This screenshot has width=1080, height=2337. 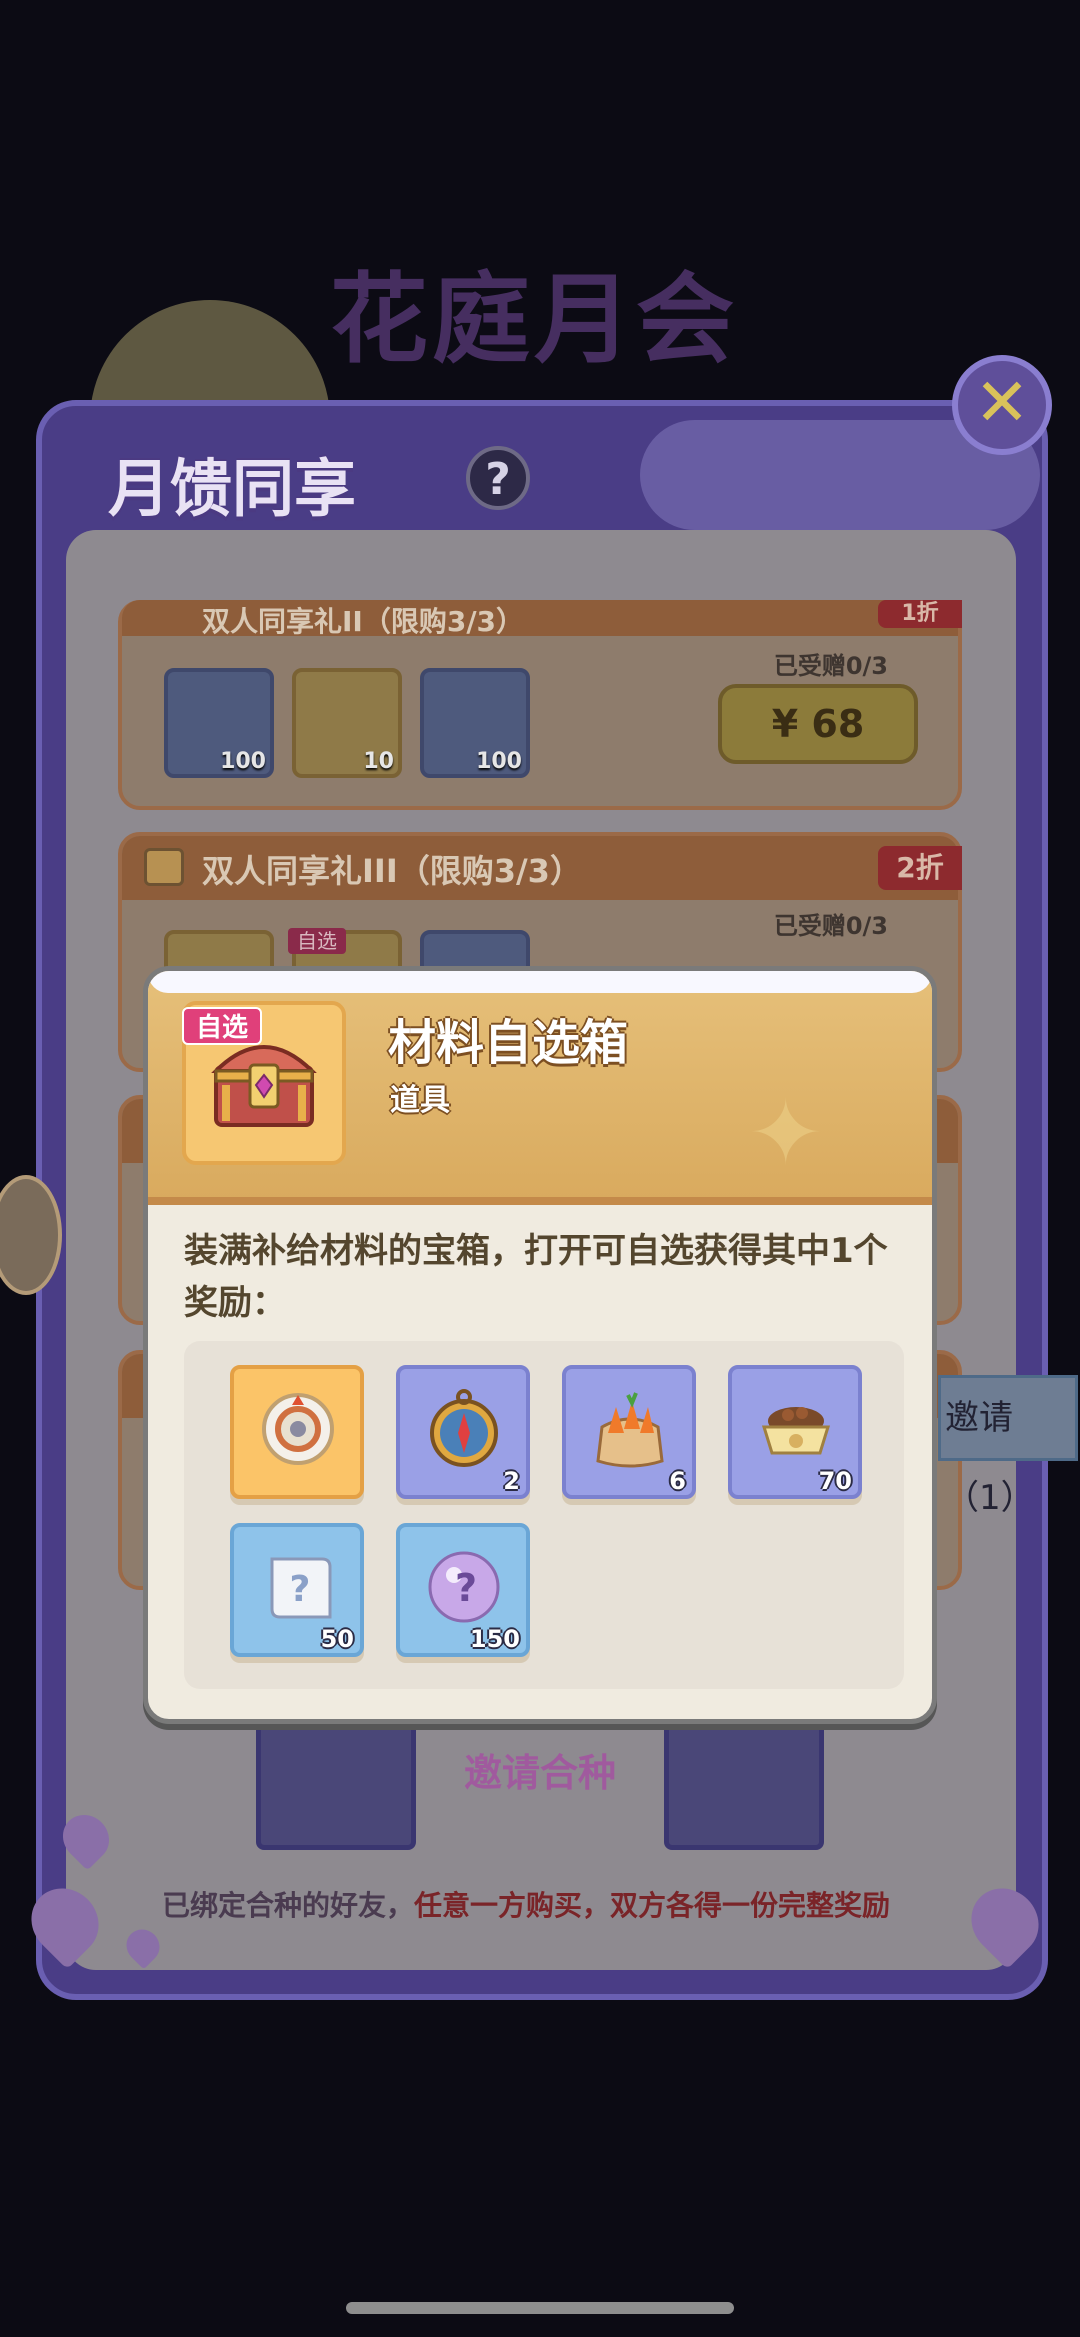 I want to click on help-button: ?, so click(x=498, y=478).